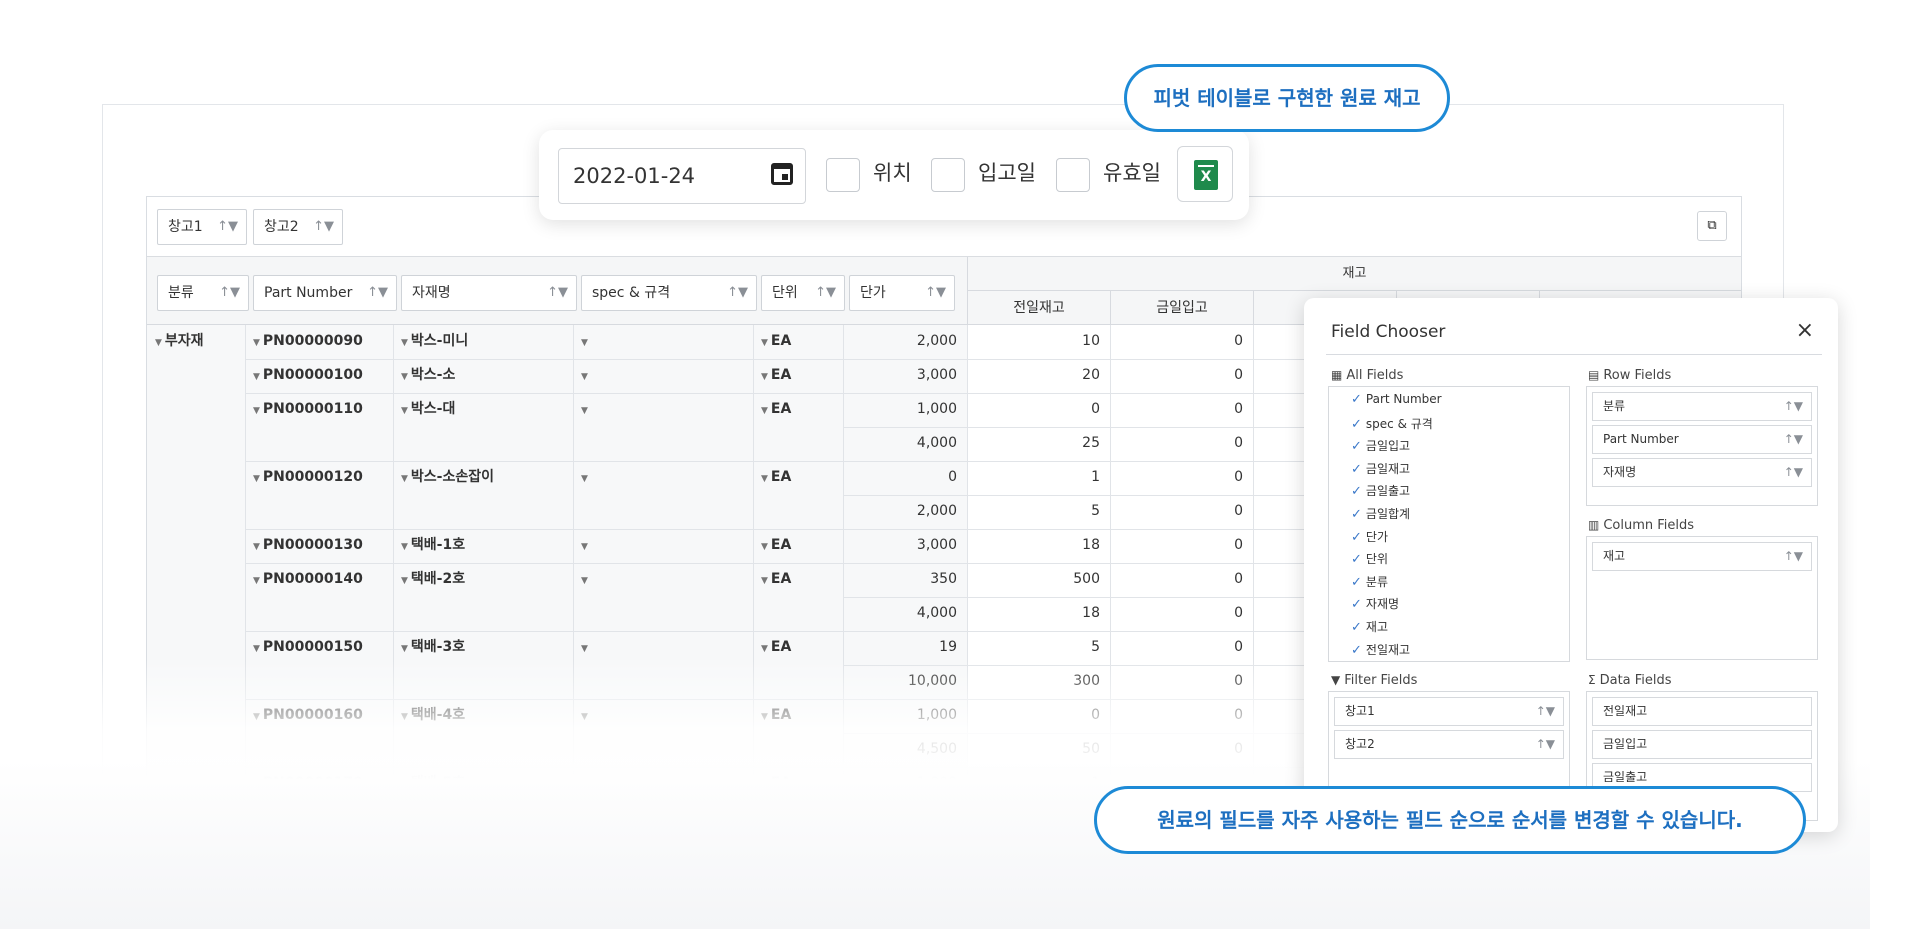 This screenshot has height=929, width=1932. Describe the element at coordinates (1360, 711) in the screenshot. I see `field-chip-label: 창고1` at that location.